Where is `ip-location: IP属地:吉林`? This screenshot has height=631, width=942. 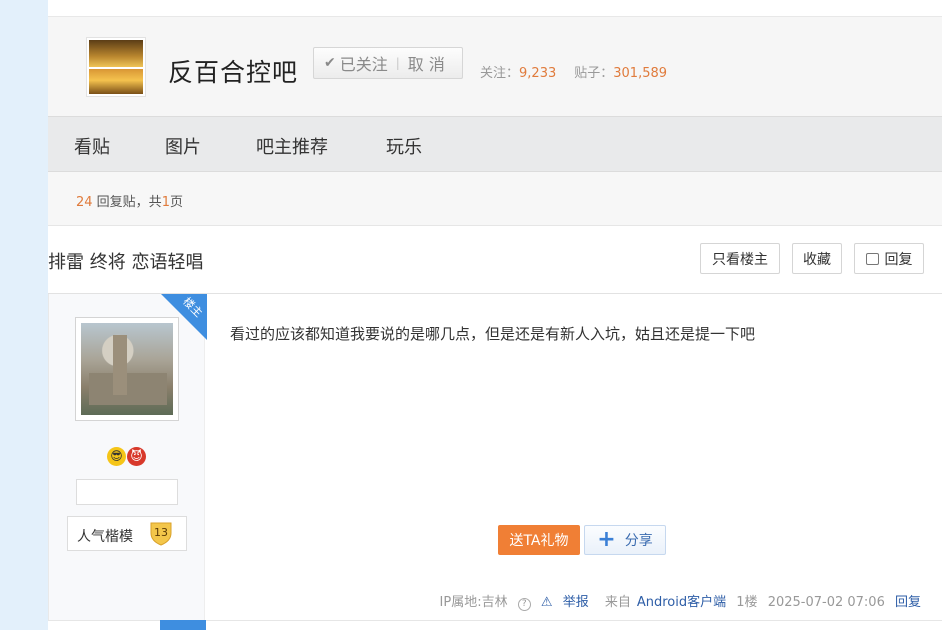
ip-location: IP属地:吉林 is located at coordinates (473, 602).